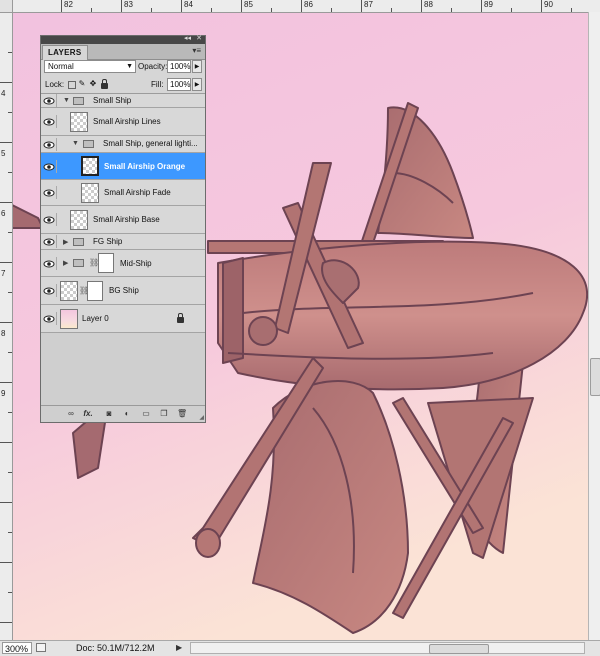 This screenshot has height=656, width=600. Describe the element at coordinates (3, 393) in the screenshot. I see `ruler-label: 9` at that location.